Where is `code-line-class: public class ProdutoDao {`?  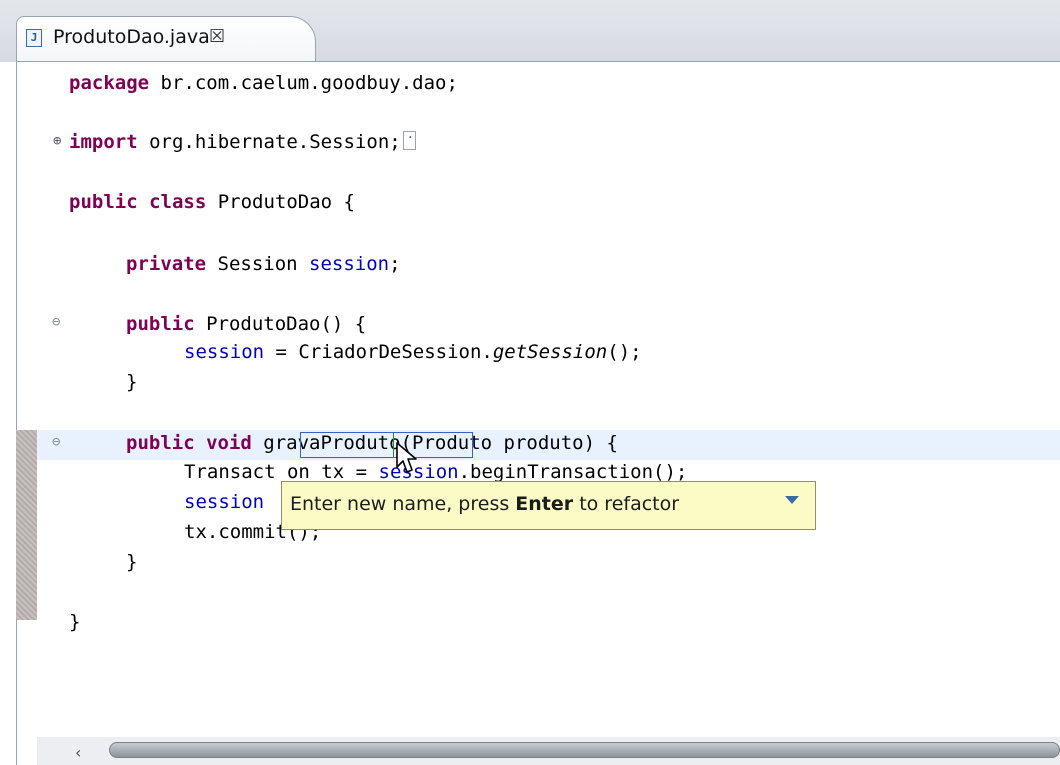 code-line-class: public class ProdutoDao { is located at coordinates (212, 202).